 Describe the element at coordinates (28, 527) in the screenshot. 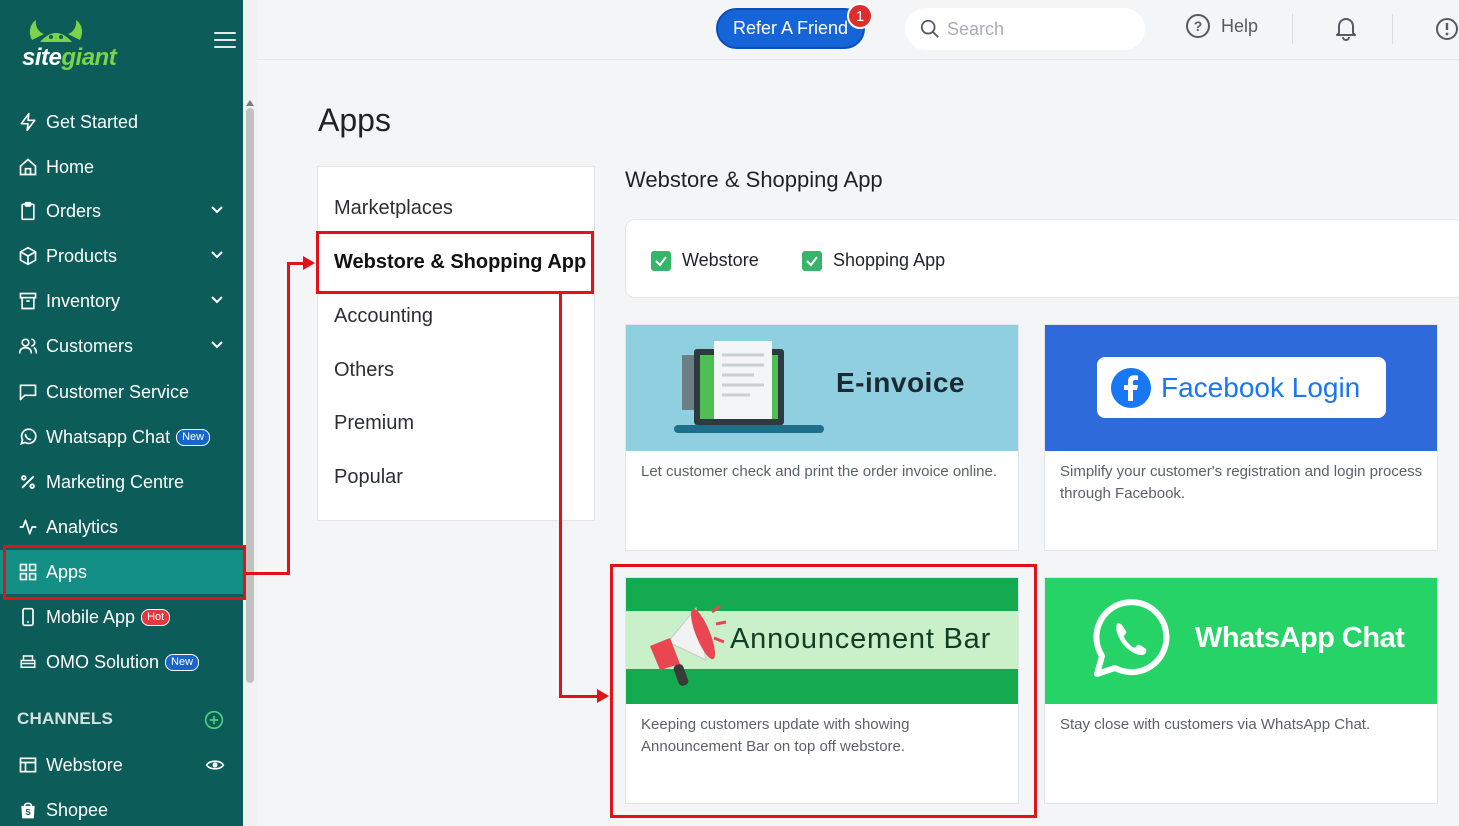

I see `pulse-icon` at that location.